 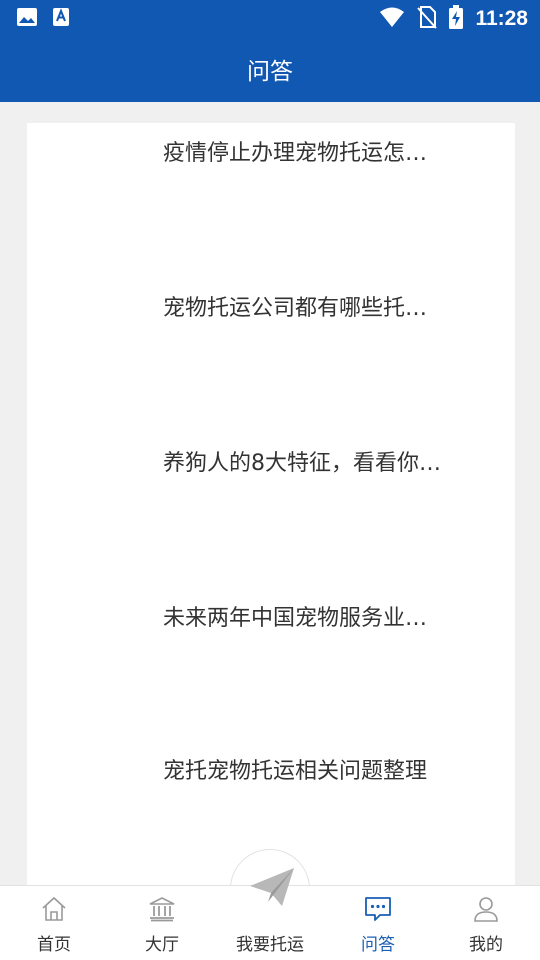 I want to click on title-bar: 问答, so click(x=270, y=69).